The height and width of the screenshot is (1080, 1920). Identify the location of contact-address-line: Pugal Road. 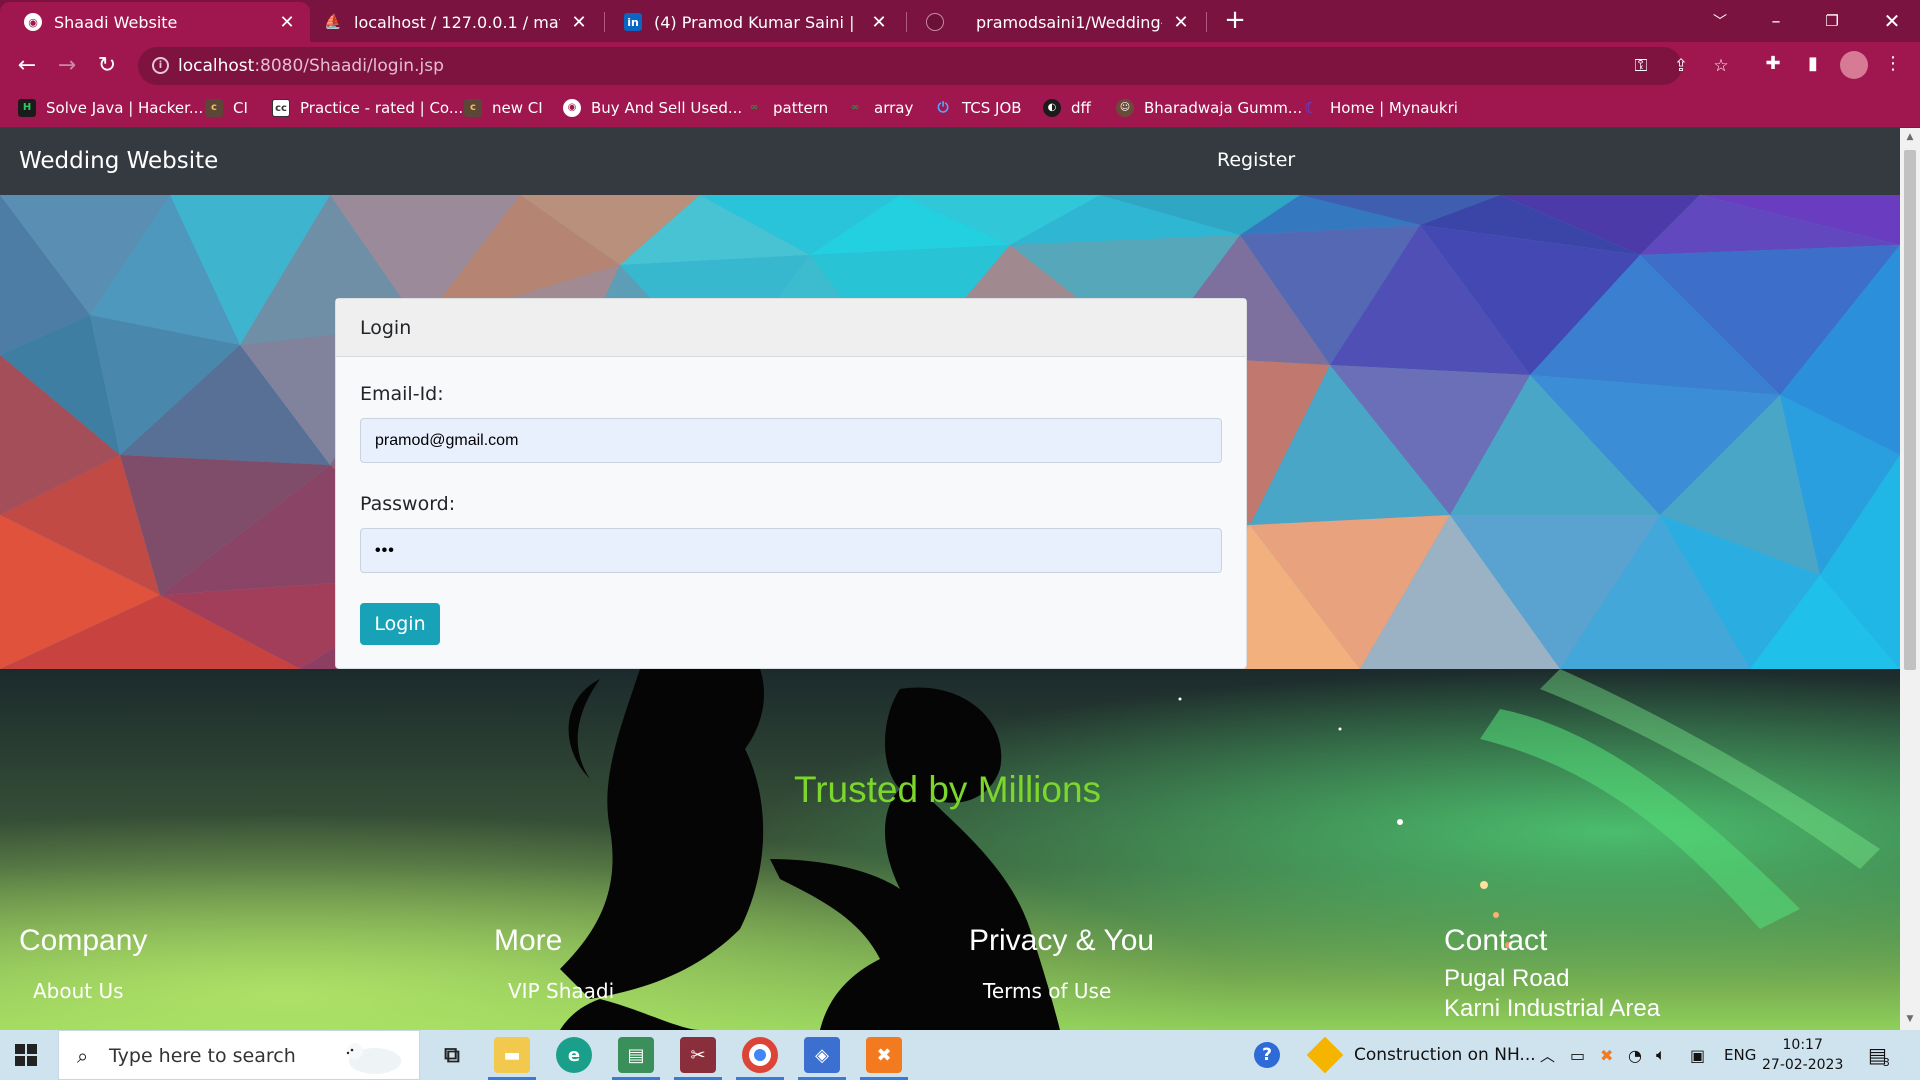
(1507, 978).